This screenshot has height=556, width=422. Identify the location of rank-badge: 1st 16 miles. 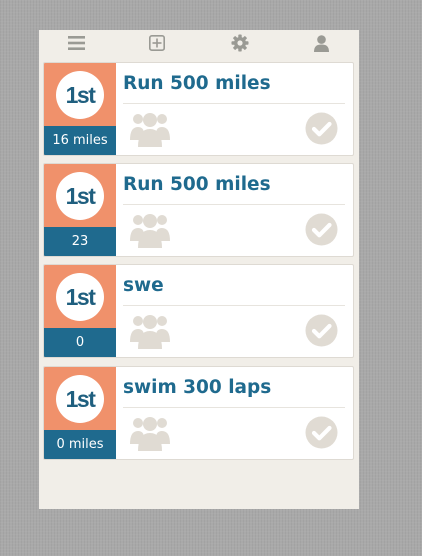
(80, 109).